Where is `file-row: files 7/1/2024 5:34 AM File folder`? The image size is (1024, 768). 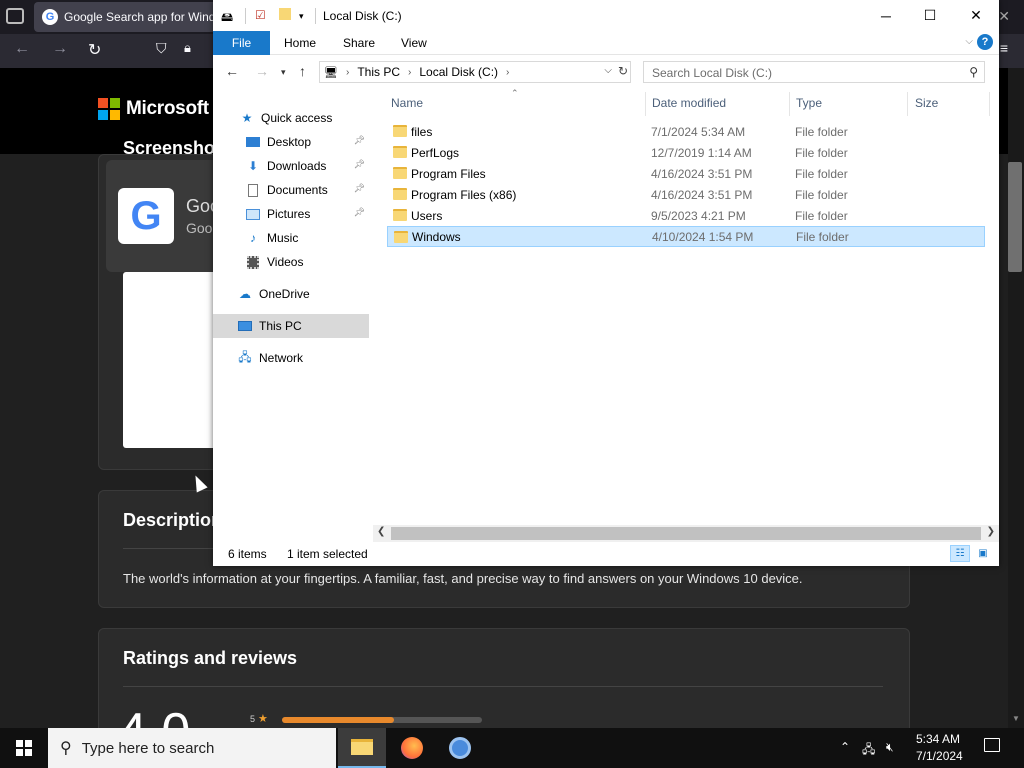 file-row: files 7/1/2024 5:34 AM File folder is located at coordinates (686, 131).